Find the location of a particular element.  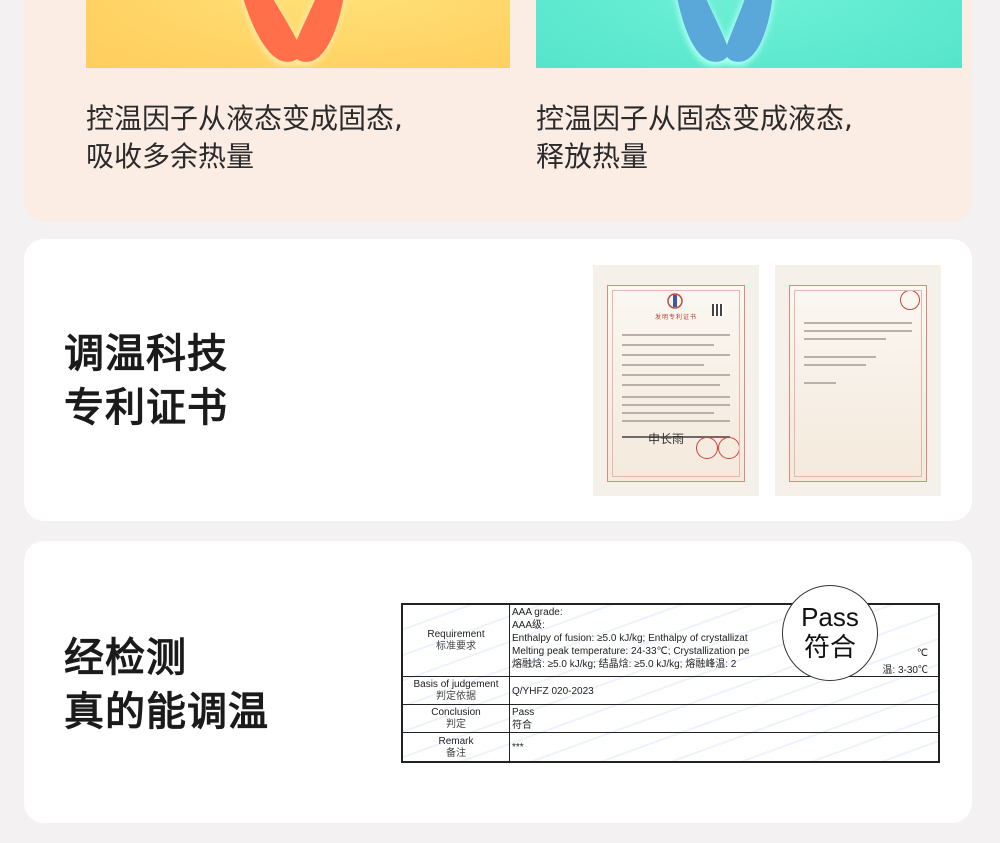

pass-stamp: Pass 符合 is located at coordinates (830, 633).